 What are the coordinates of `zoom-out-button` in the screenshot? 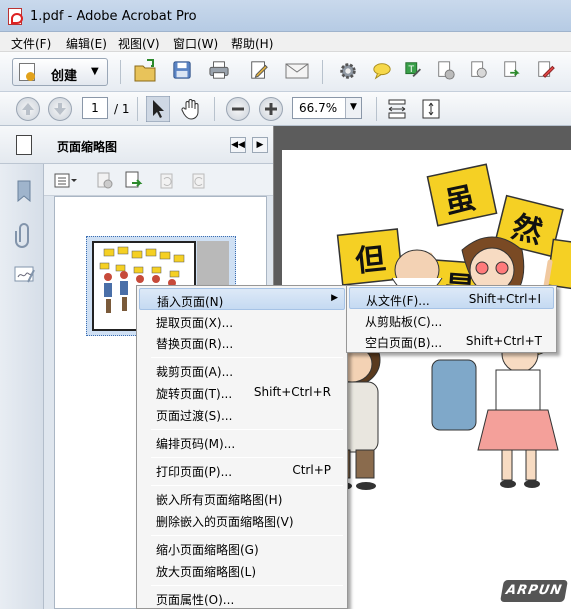 It's located at (238, 109).